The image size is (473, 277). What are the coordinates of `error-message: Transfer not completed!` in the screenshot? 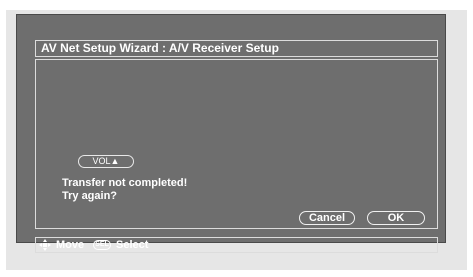 It's located at (125, 183).